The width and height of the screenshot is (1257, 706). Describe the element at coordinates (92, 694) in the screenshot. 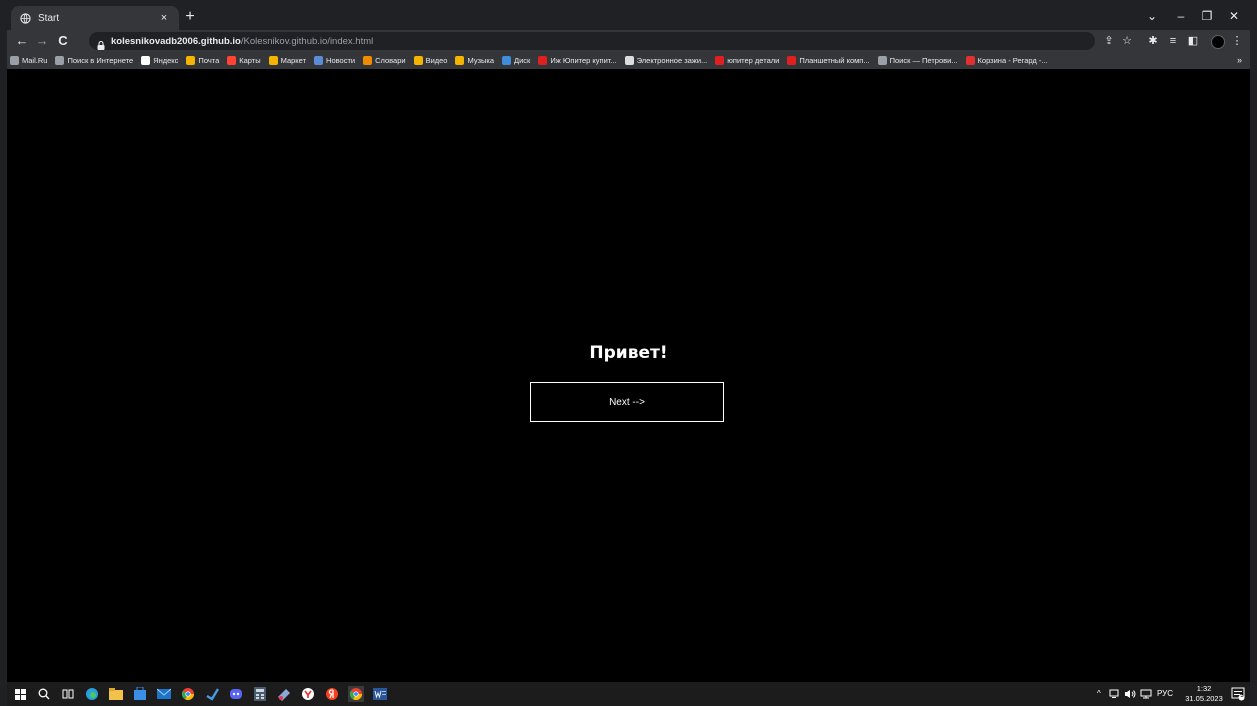

I see `edge-browser-icon` at that location.